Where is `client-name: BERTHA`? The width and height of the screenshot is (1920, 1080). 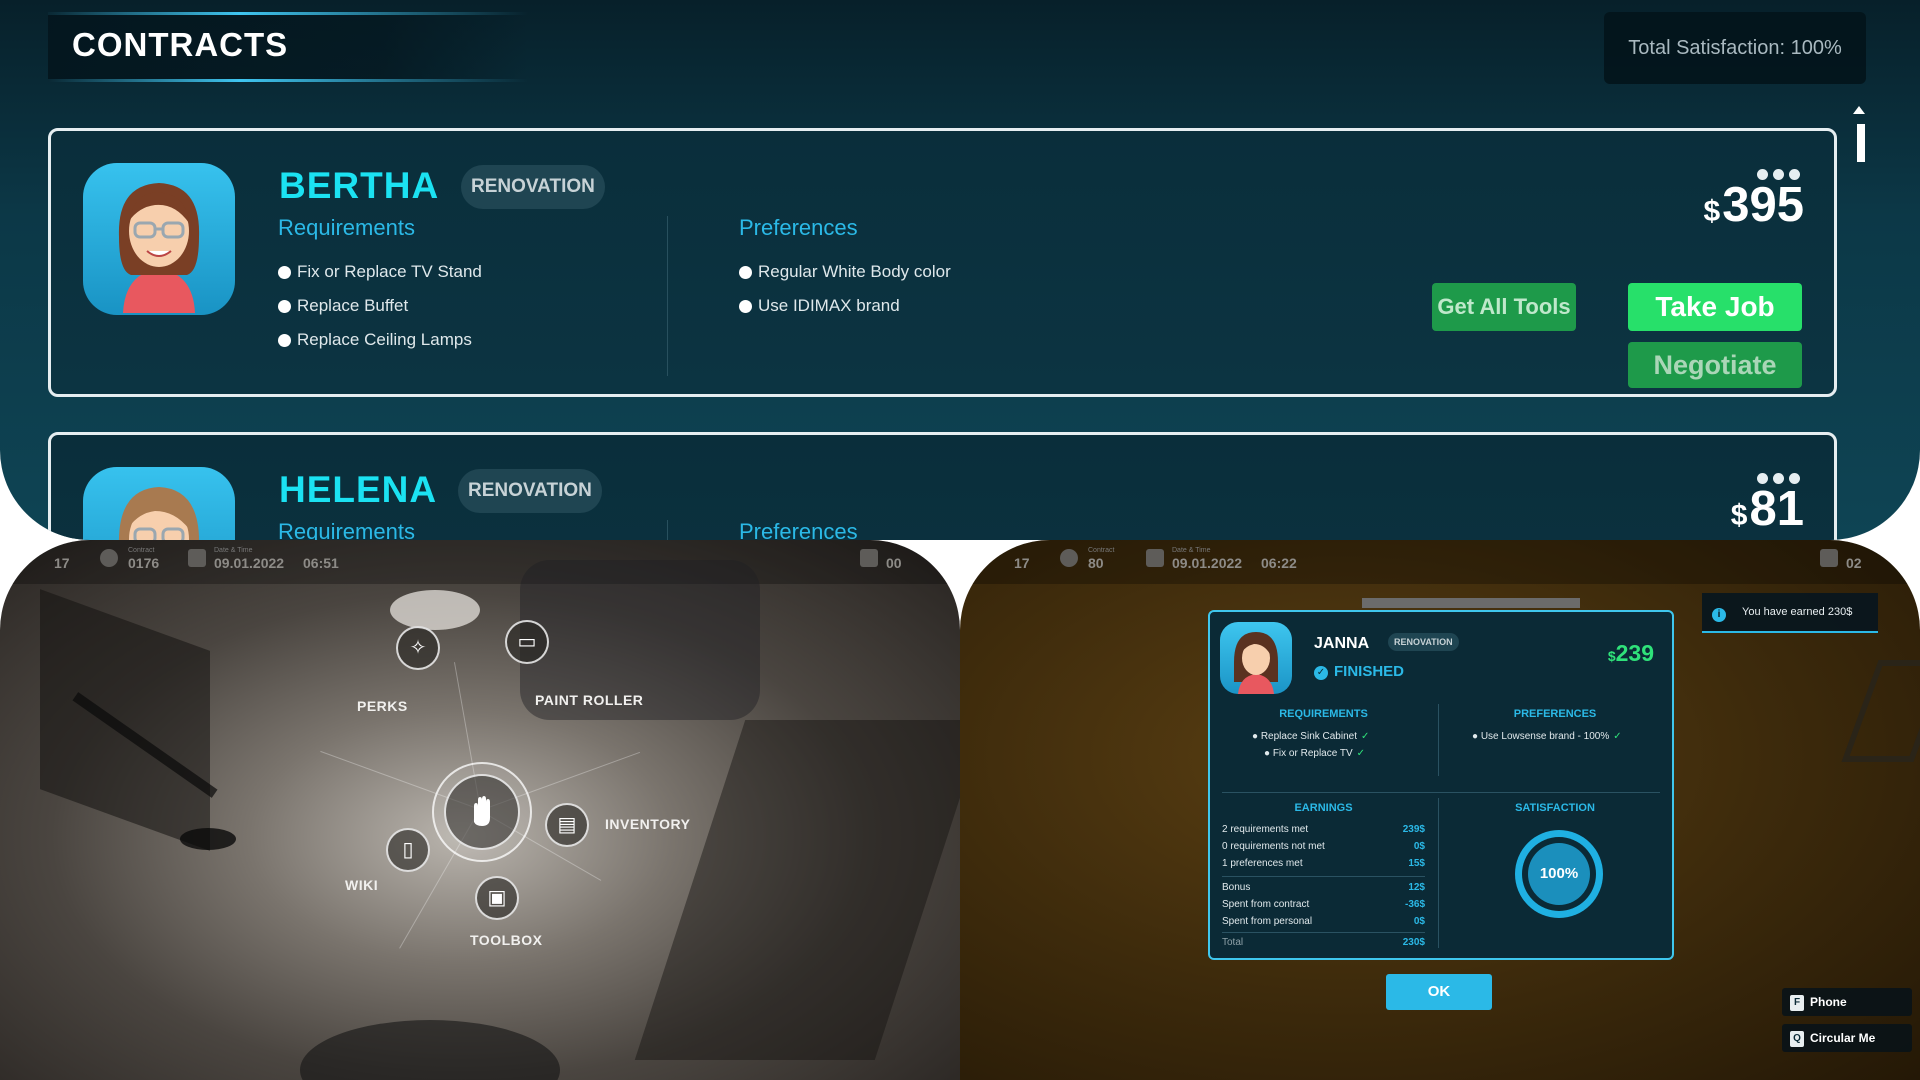
client-name: BERTHA is located at coordinates (359, 185).